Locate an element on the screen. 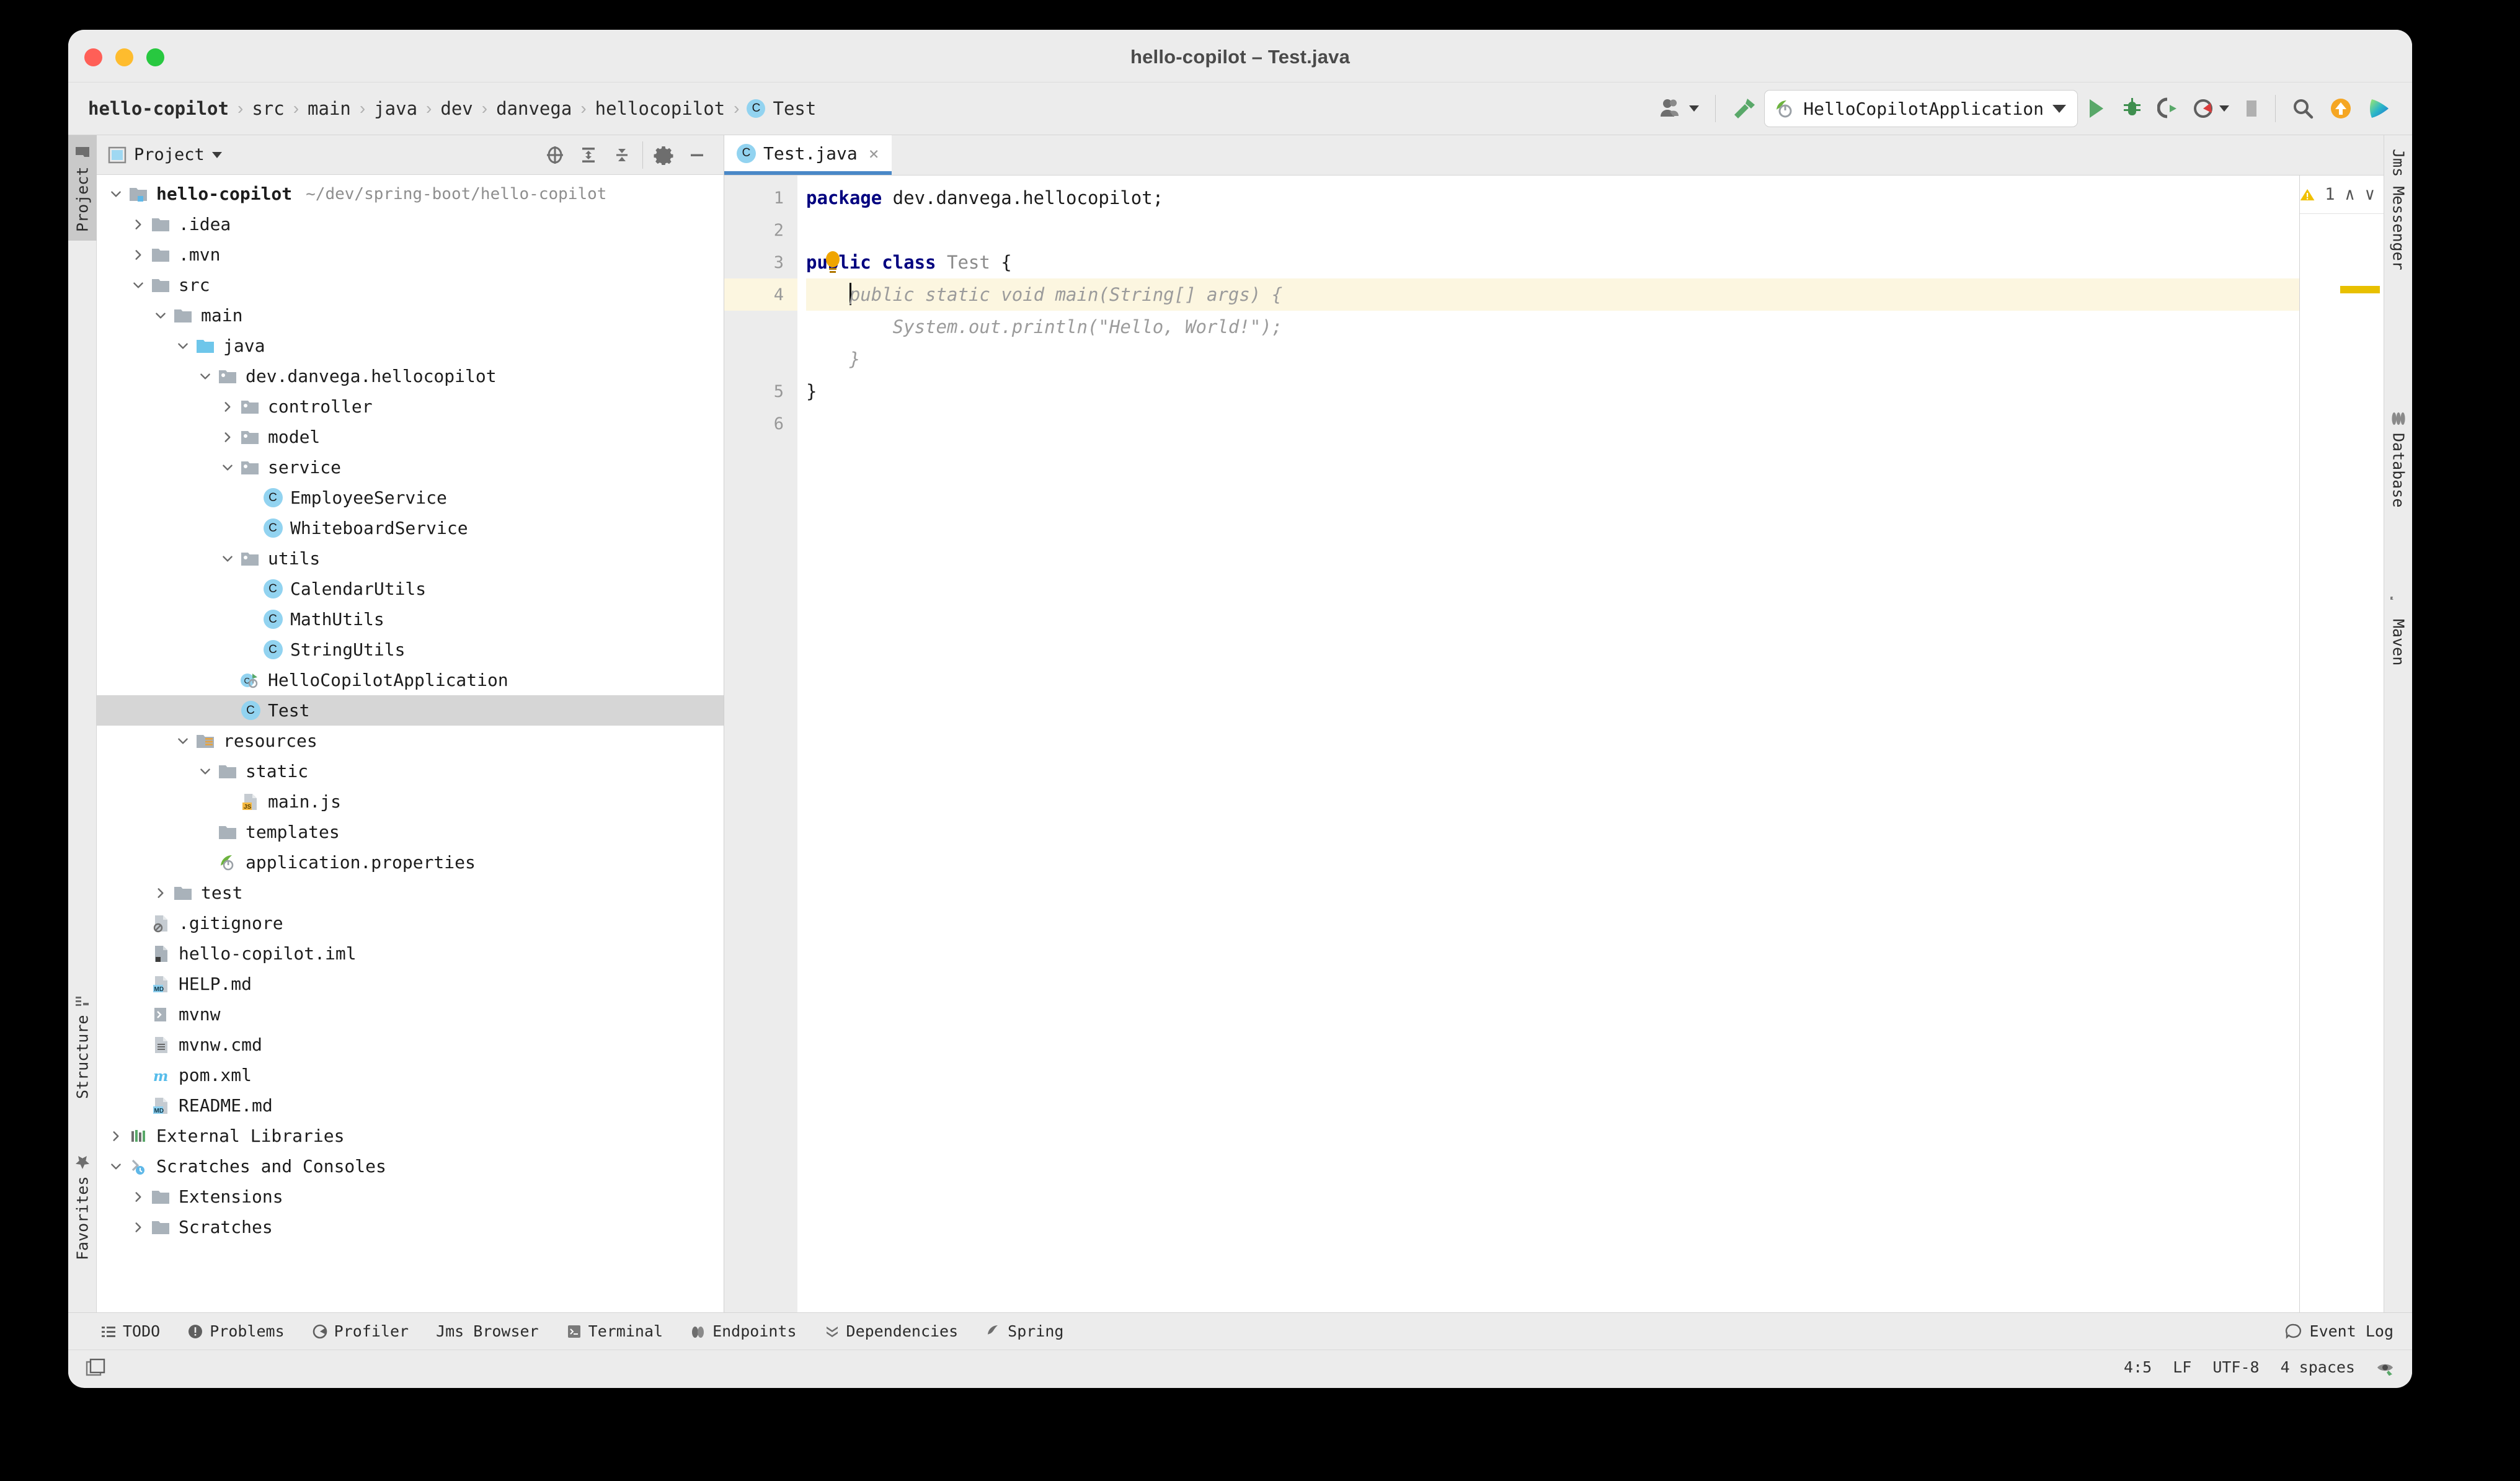 Image resolution: width=2520 pixels, height=1481 pixels. run-configuration-selector: HelloCopilotApplication is located at coordinates (1921, 108).